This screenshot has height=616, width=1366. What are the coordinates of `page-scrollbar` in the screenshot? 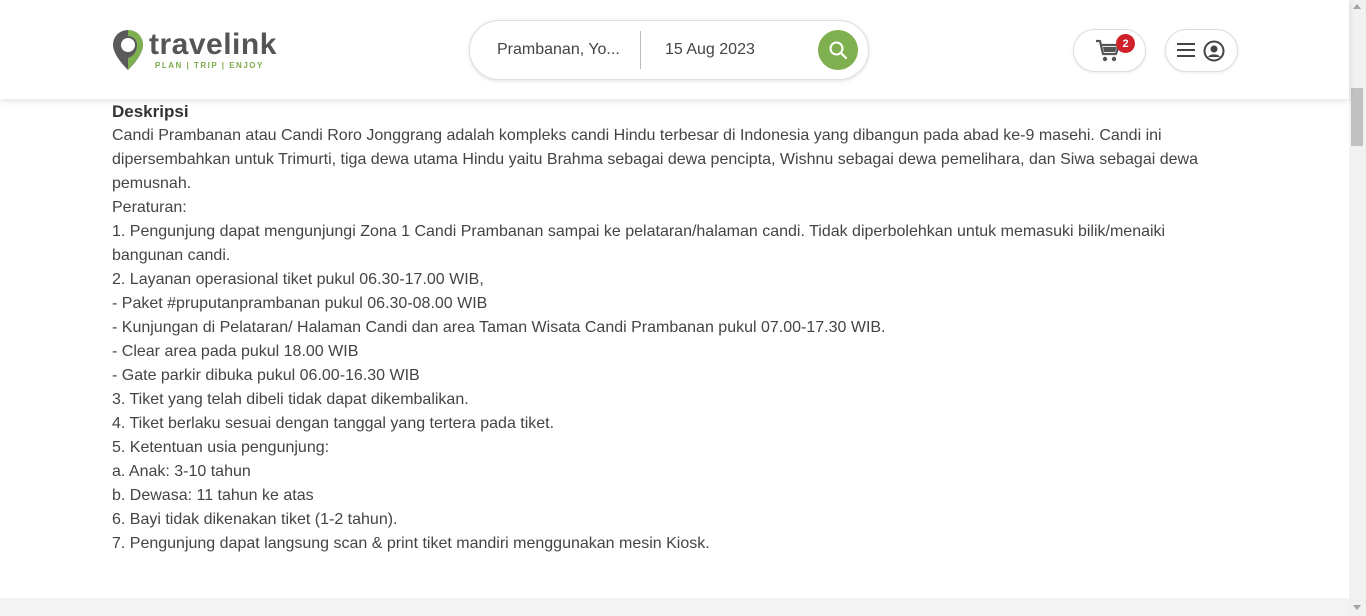 It's located at (1357, 308).